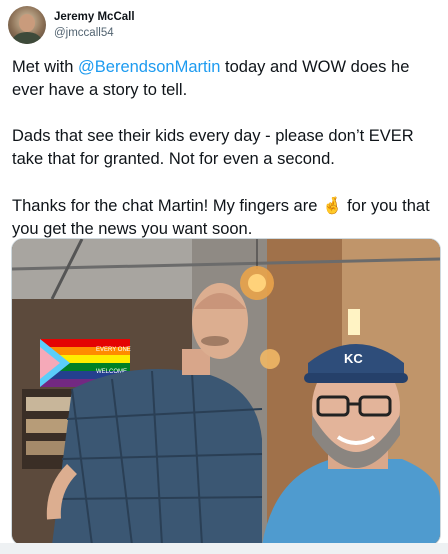 This screenshot has width=448, height=554. Describe the element at coordinates (94, 33) in the screenshot. I see `author-handle: @jmccall54` at that location.